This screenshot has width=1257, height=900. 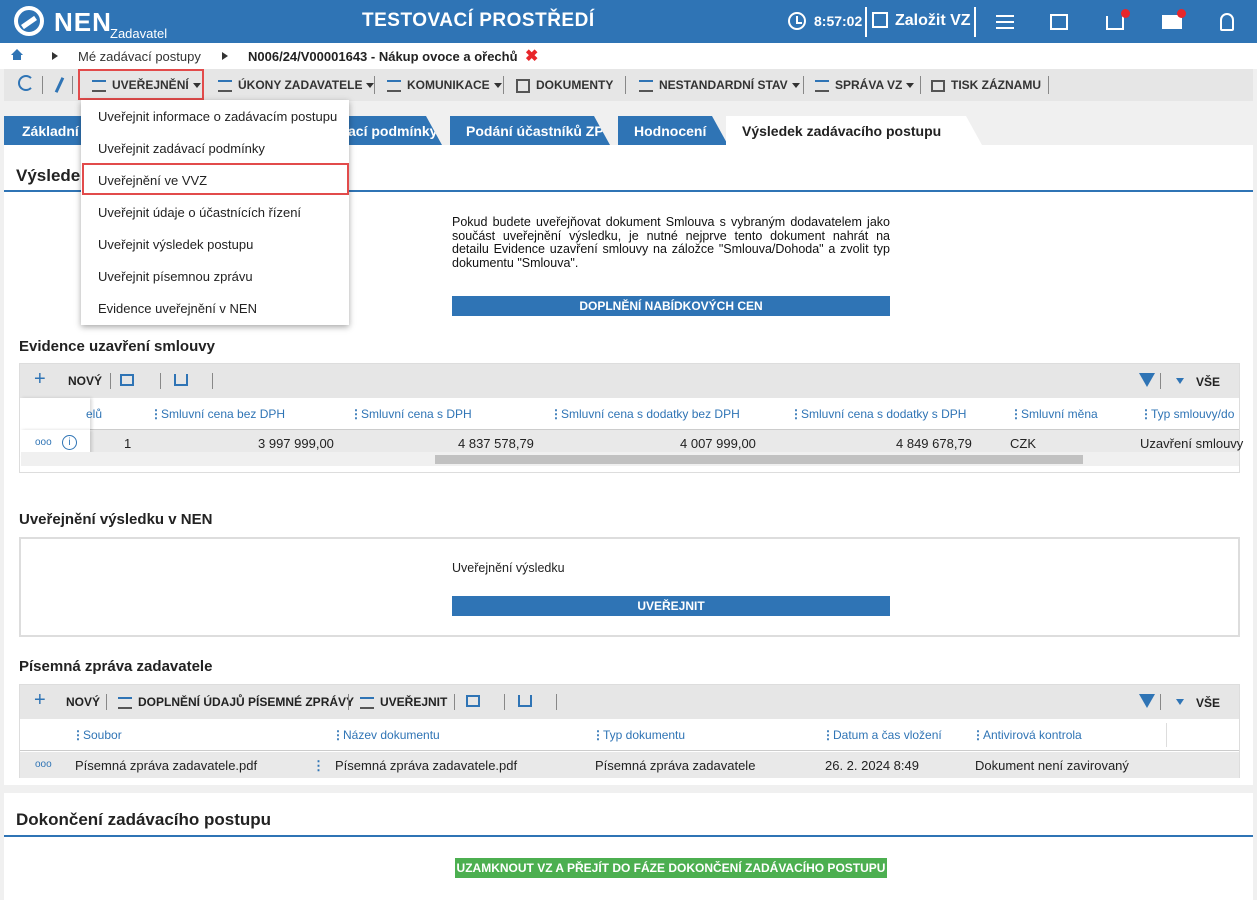 What do you see at coordinates (530, 130) in the screenshot?
I see `tab-podani-ucastniku: Podání účastníků ZP` at bounding box center [530, 130].